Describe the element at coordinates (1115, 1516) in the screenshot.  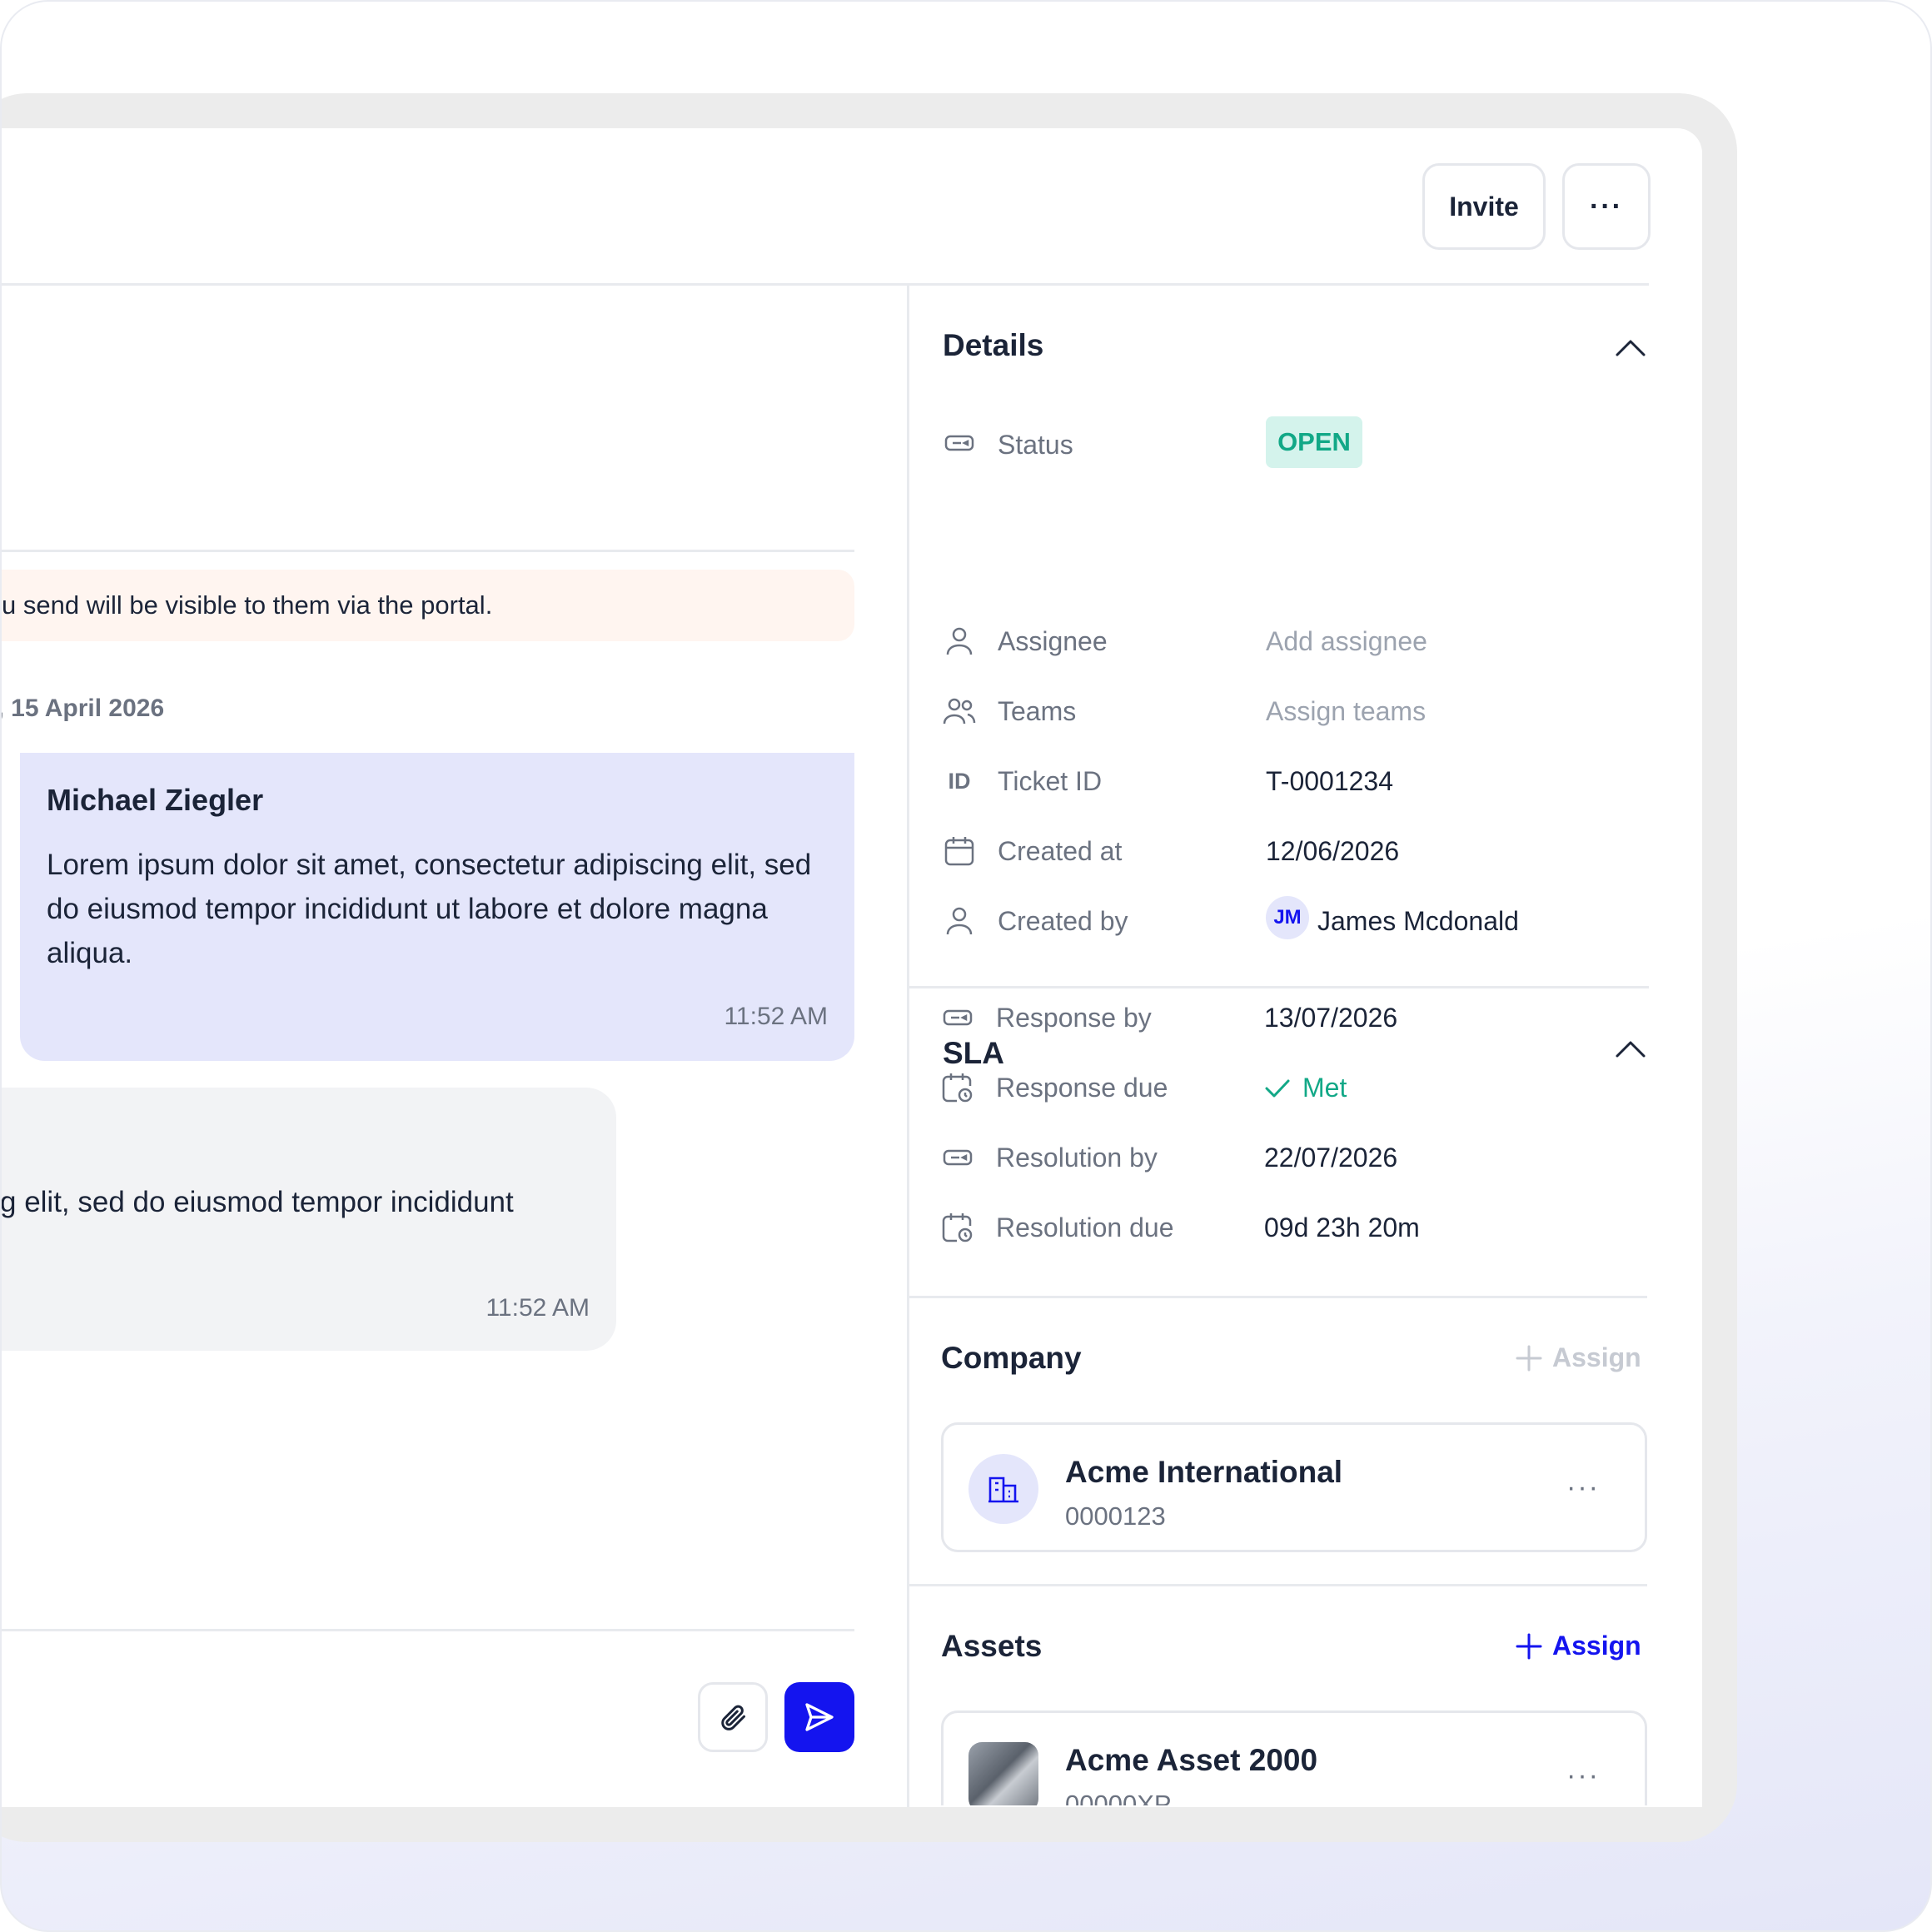
I see `company-code: 0000123` at that location.